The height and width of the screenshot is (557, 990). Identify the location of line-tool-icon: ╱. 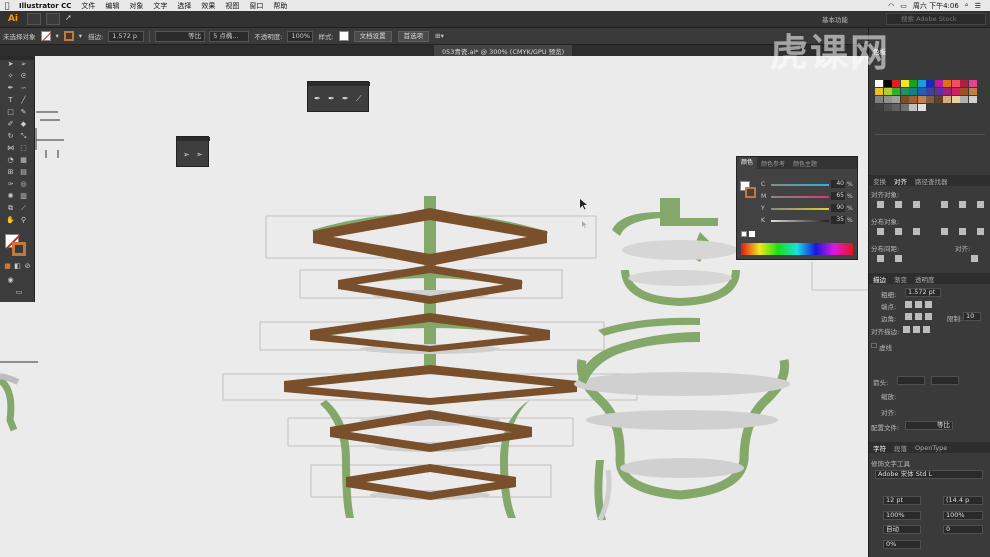
(23, 100).